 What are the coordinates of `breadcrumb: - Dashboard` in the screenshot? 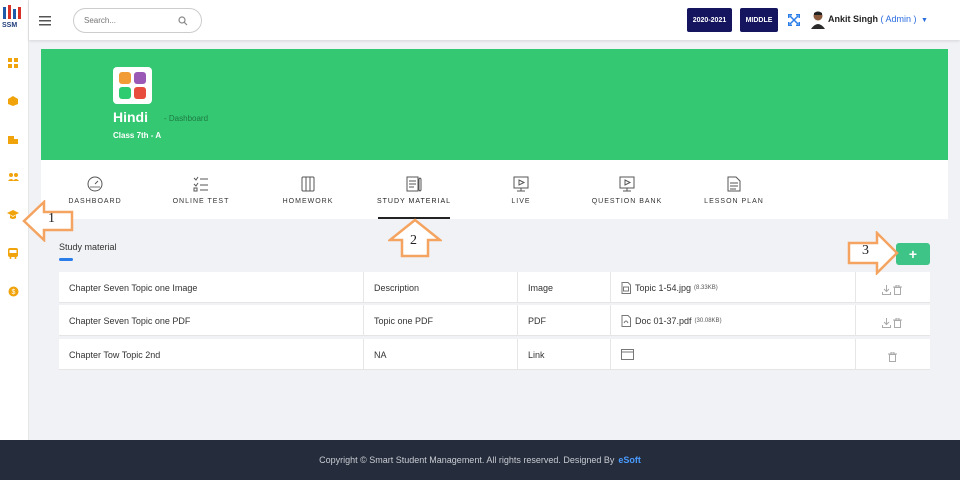 It's located at (186, 118).